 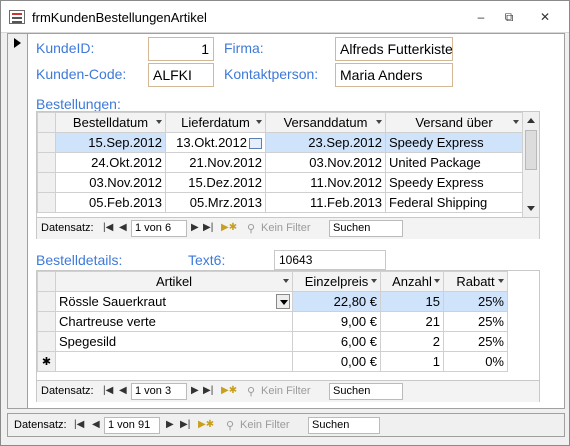 I want to click on col-versand-ueber: Versand über, so click(x=454, y=122).